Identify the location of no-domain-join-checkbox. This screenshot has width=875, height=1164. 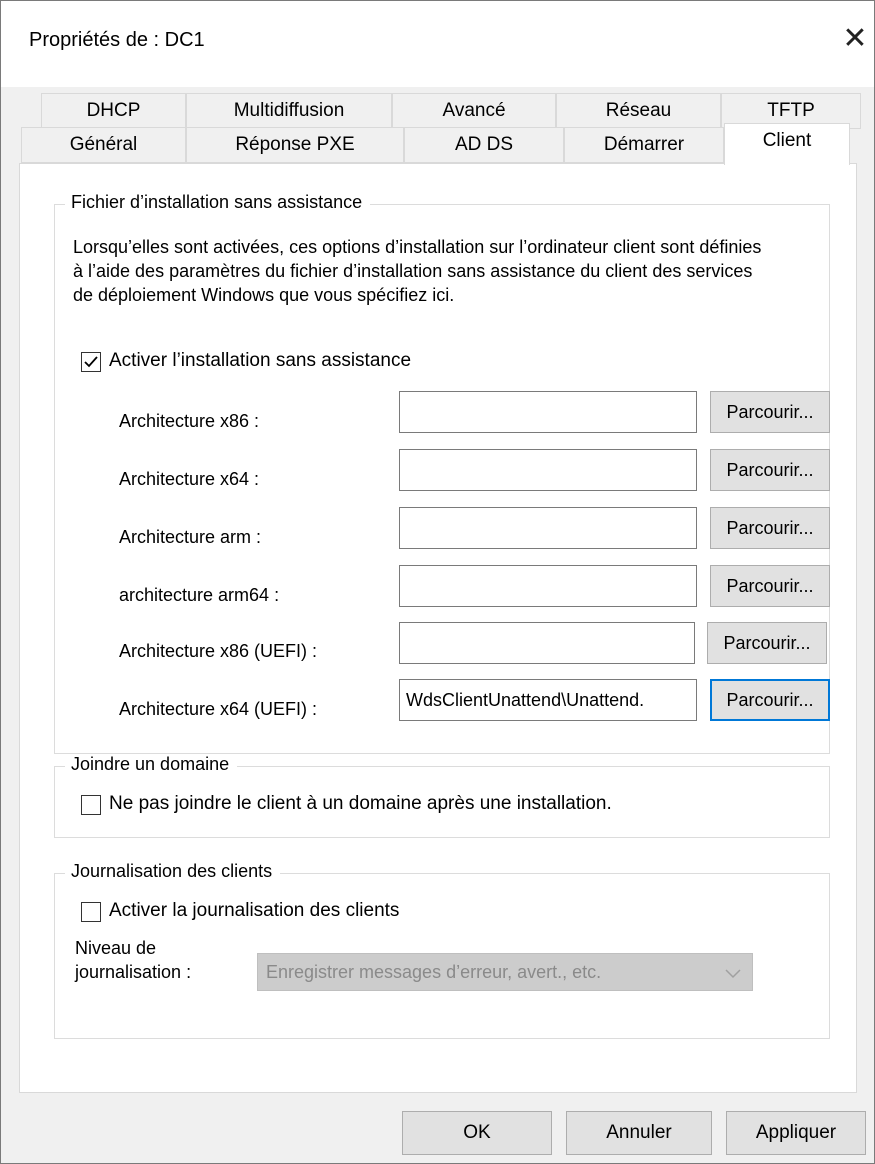
(91, 805).